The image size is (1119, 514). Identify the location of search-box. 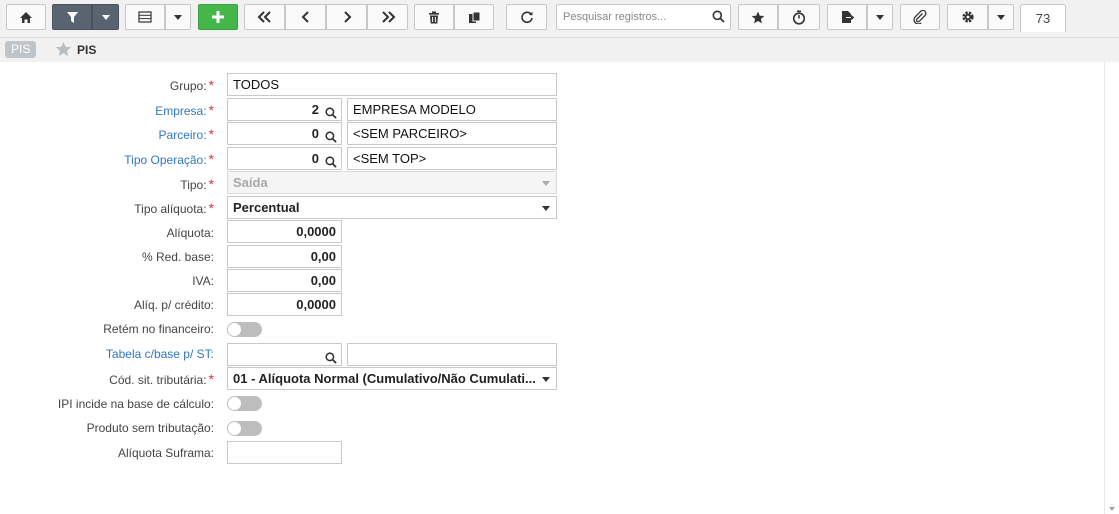
(643, 17).